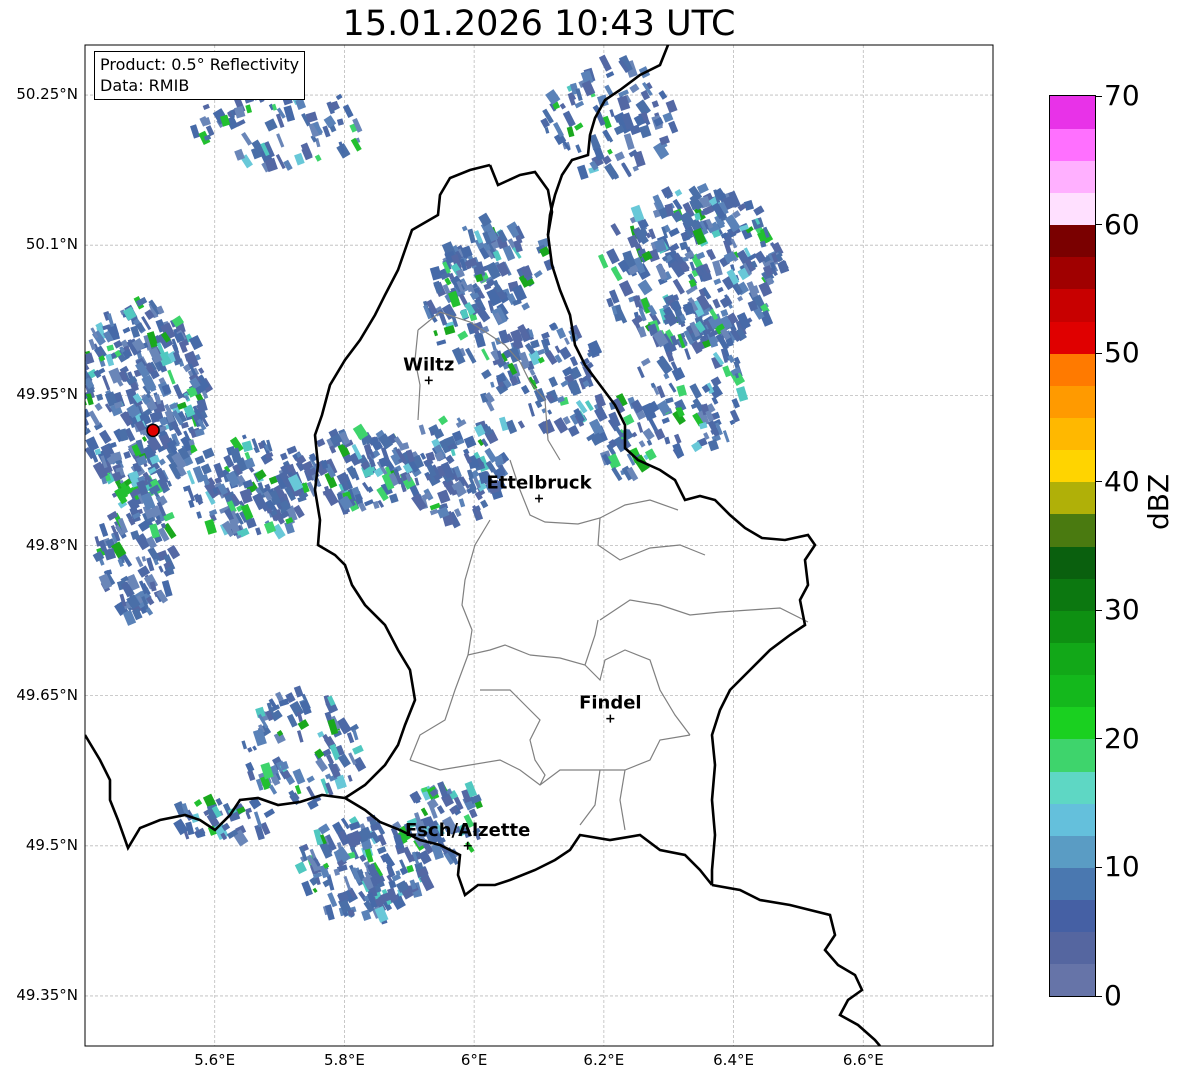 Image resolution: width=1184 pixels, height=1081 pixels. What do you see at coordinates (51, 544) in the screenshot?
I see `lat-tick-label: 49.8°N` at bounding box center [51, 544].